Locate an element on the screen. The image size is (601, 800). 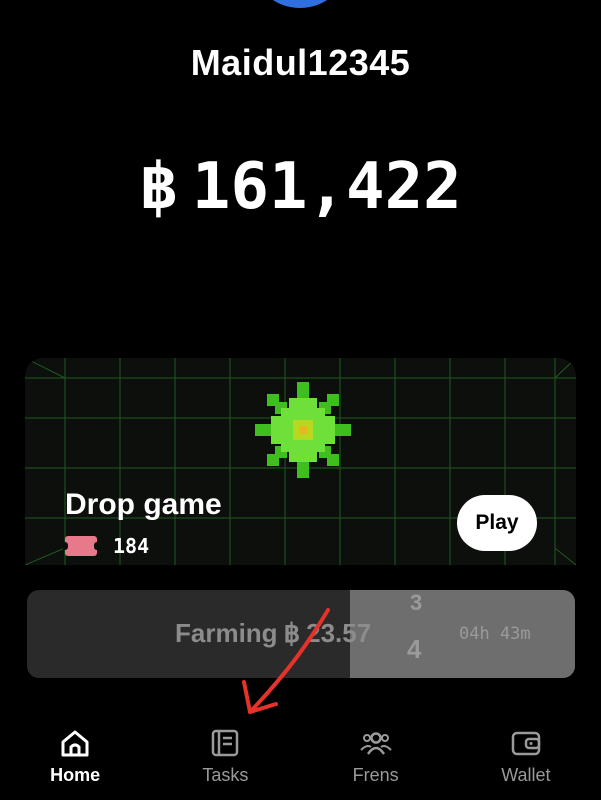
rolling-digit-bottom: 4 is located at coordinates (414, 649).